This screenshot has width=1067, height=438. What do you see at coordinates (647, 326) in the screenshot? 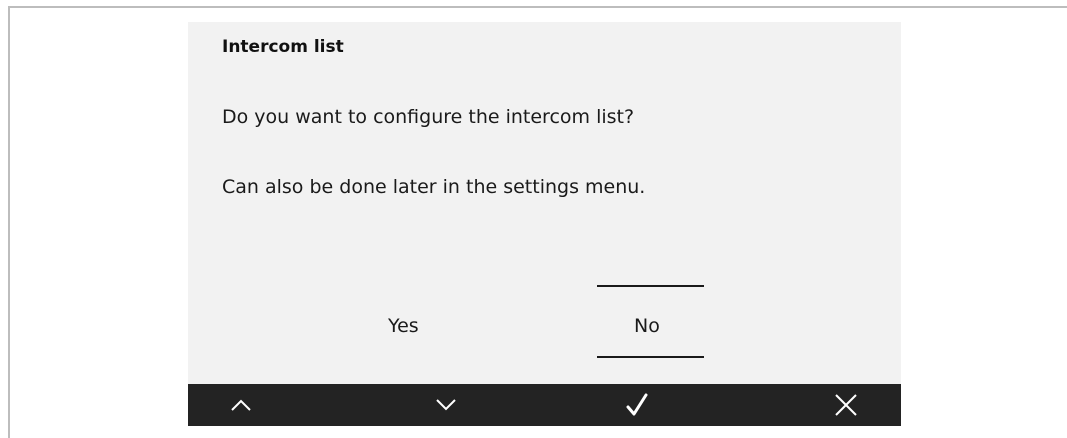
I see `no-option: No` at bounding box center [647, 326].